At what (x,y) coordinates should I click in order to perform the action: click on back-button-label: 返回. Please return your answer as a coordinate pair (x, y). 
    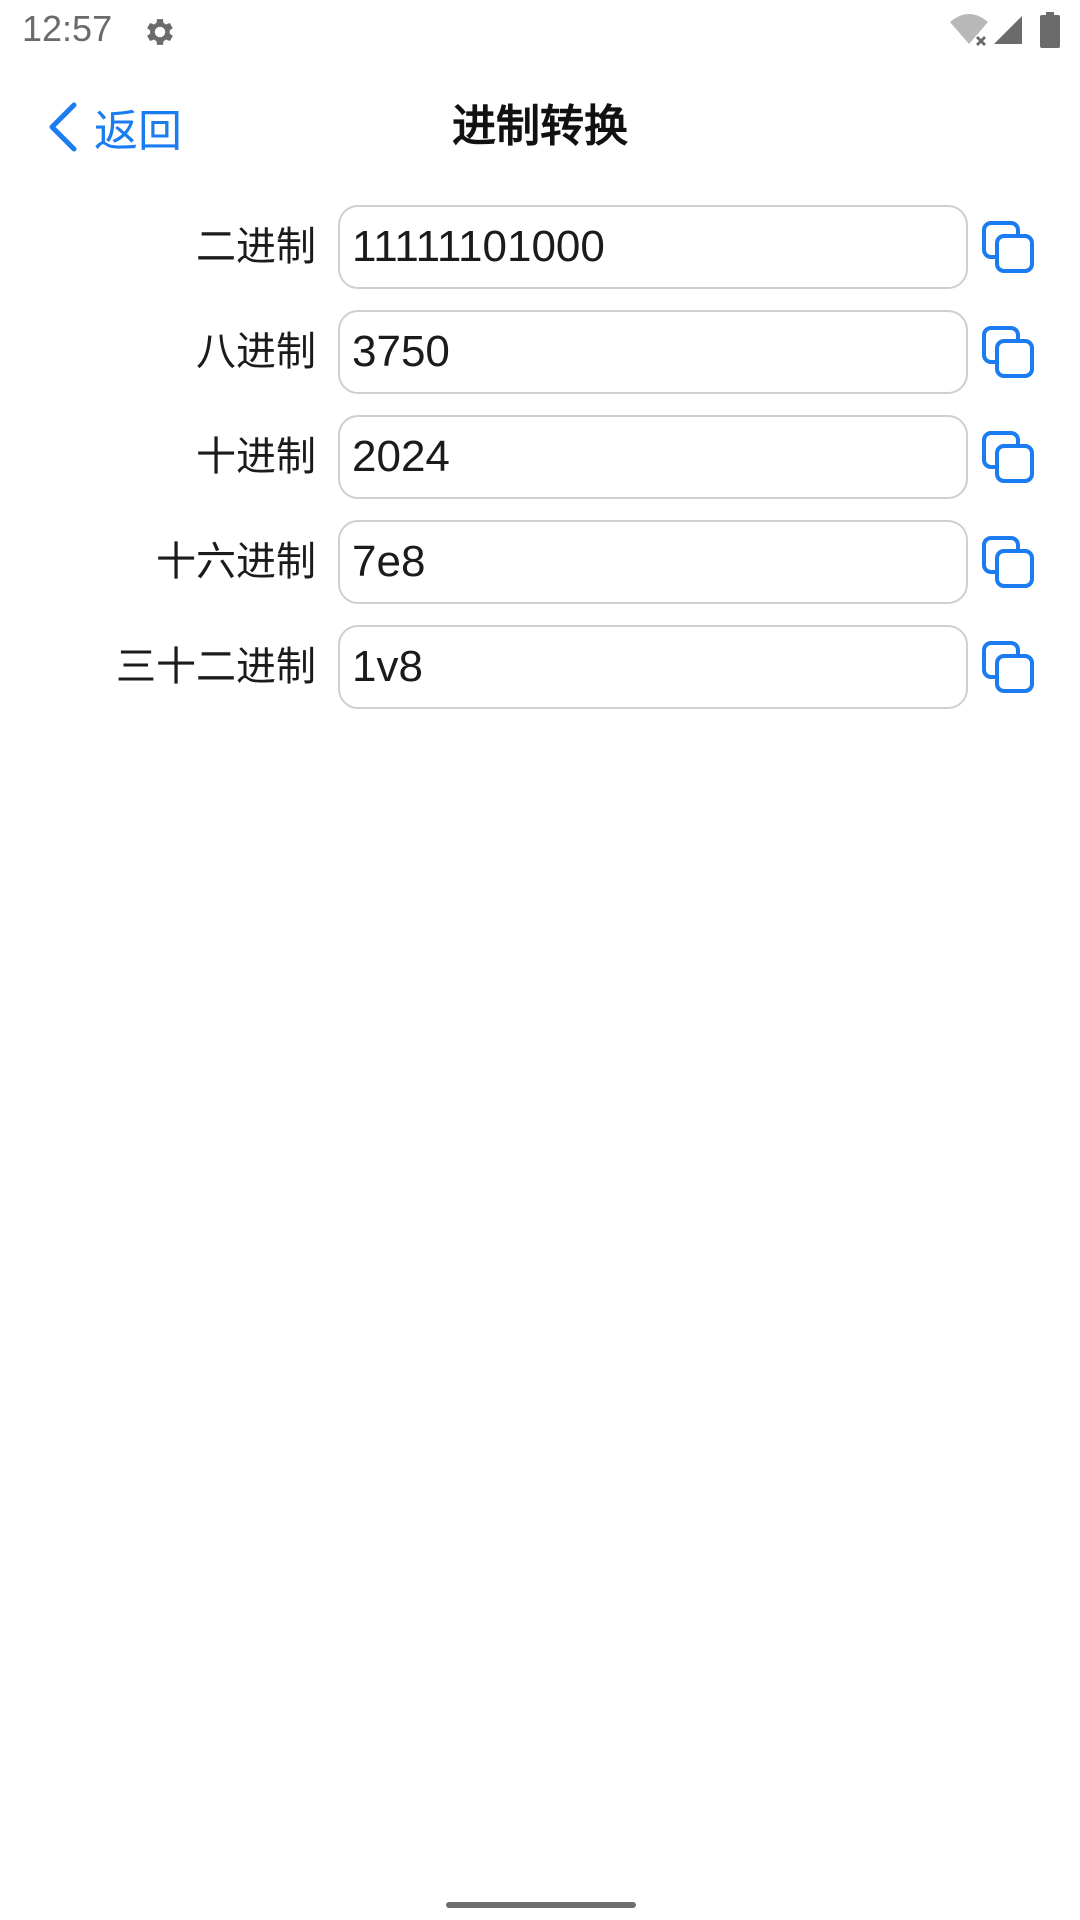
    Looking at the image, I should click on (138, 131).